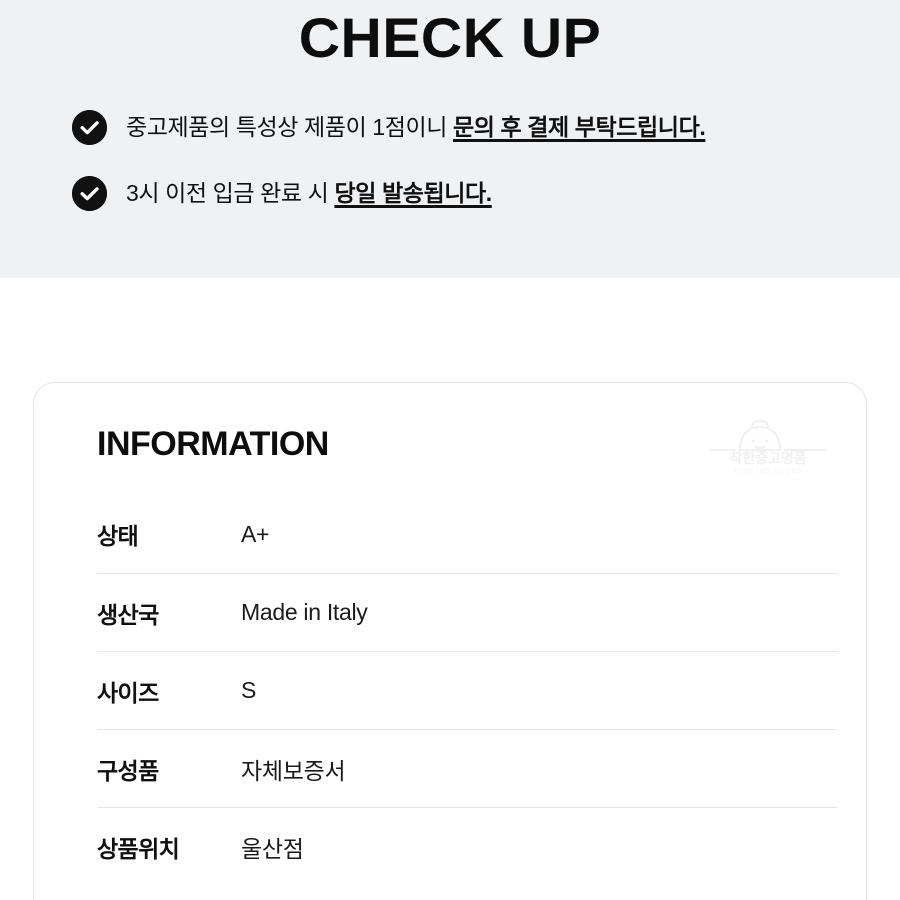 The height and width of the screenshot is (900, 900). Describe the element at coordinates (255, 533) in the screenshot. I see `information-row-value: A+` at that location.